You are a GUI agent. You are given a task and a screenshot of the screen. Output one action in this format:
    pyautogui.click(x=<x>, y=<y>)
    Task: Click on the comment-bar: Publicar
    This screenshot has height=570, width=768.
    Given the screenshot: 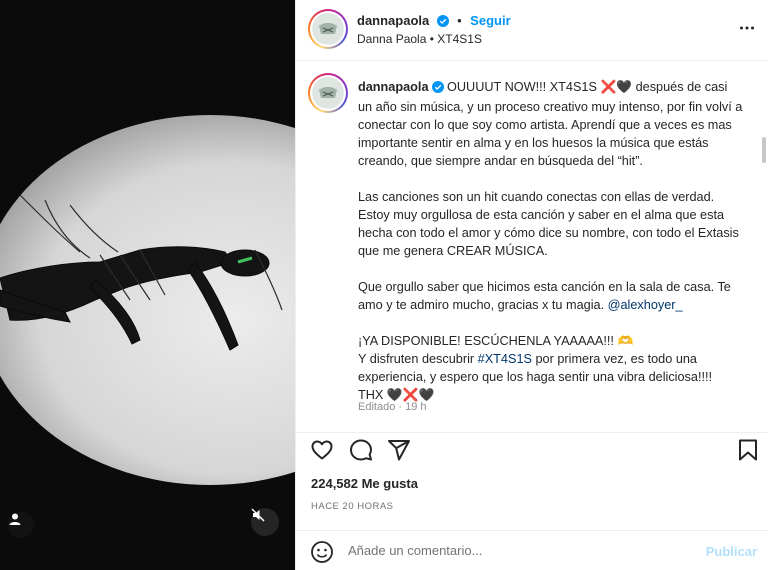 What is the action you would take?
    pyautogui.click(x=532, y=550)
    